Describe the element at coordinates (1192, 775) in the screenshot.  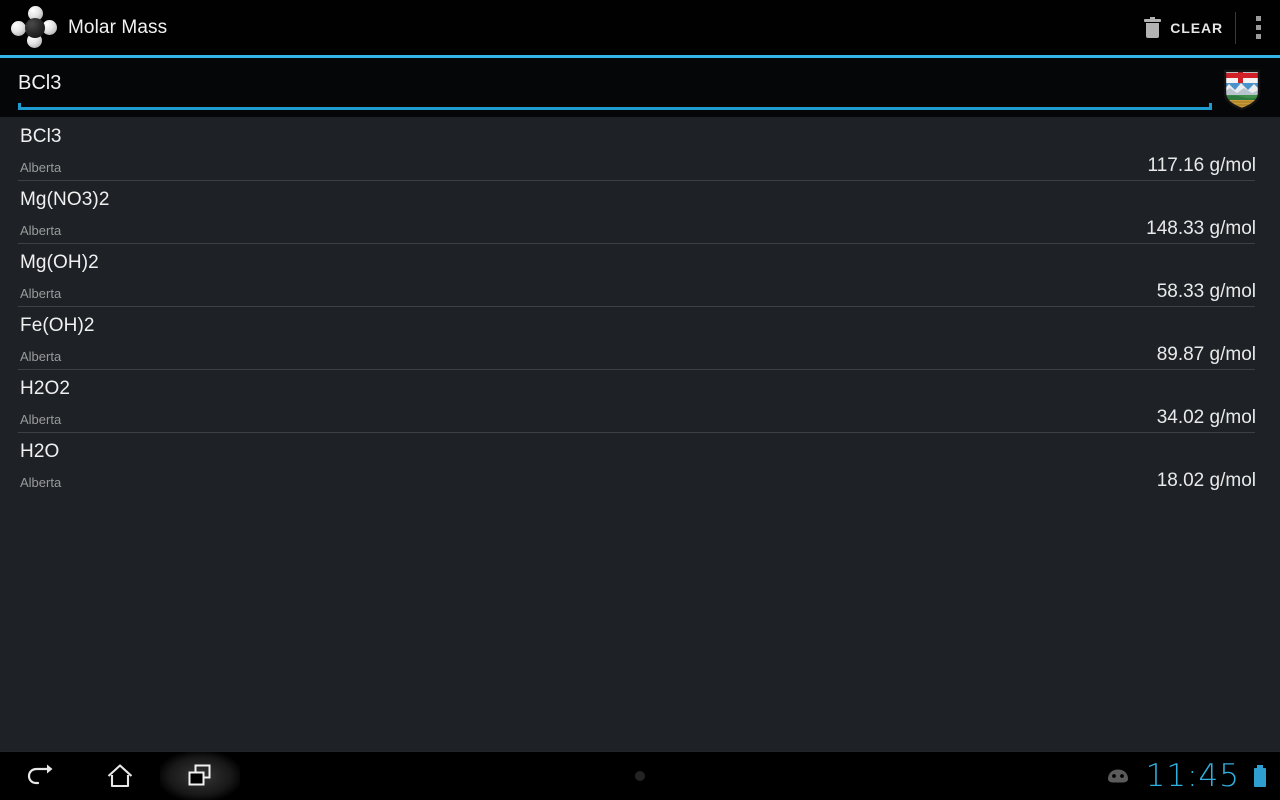
I see `clock: 11:45` at that location.